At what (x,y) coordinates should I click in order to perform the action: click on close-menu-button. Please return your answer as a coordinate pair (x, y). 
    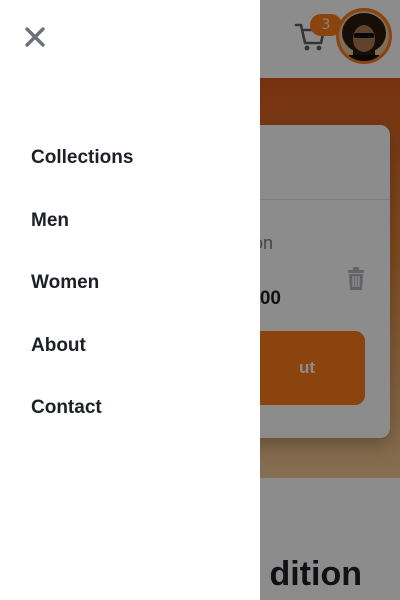
    Looking at the image, I should click on (35, 37).